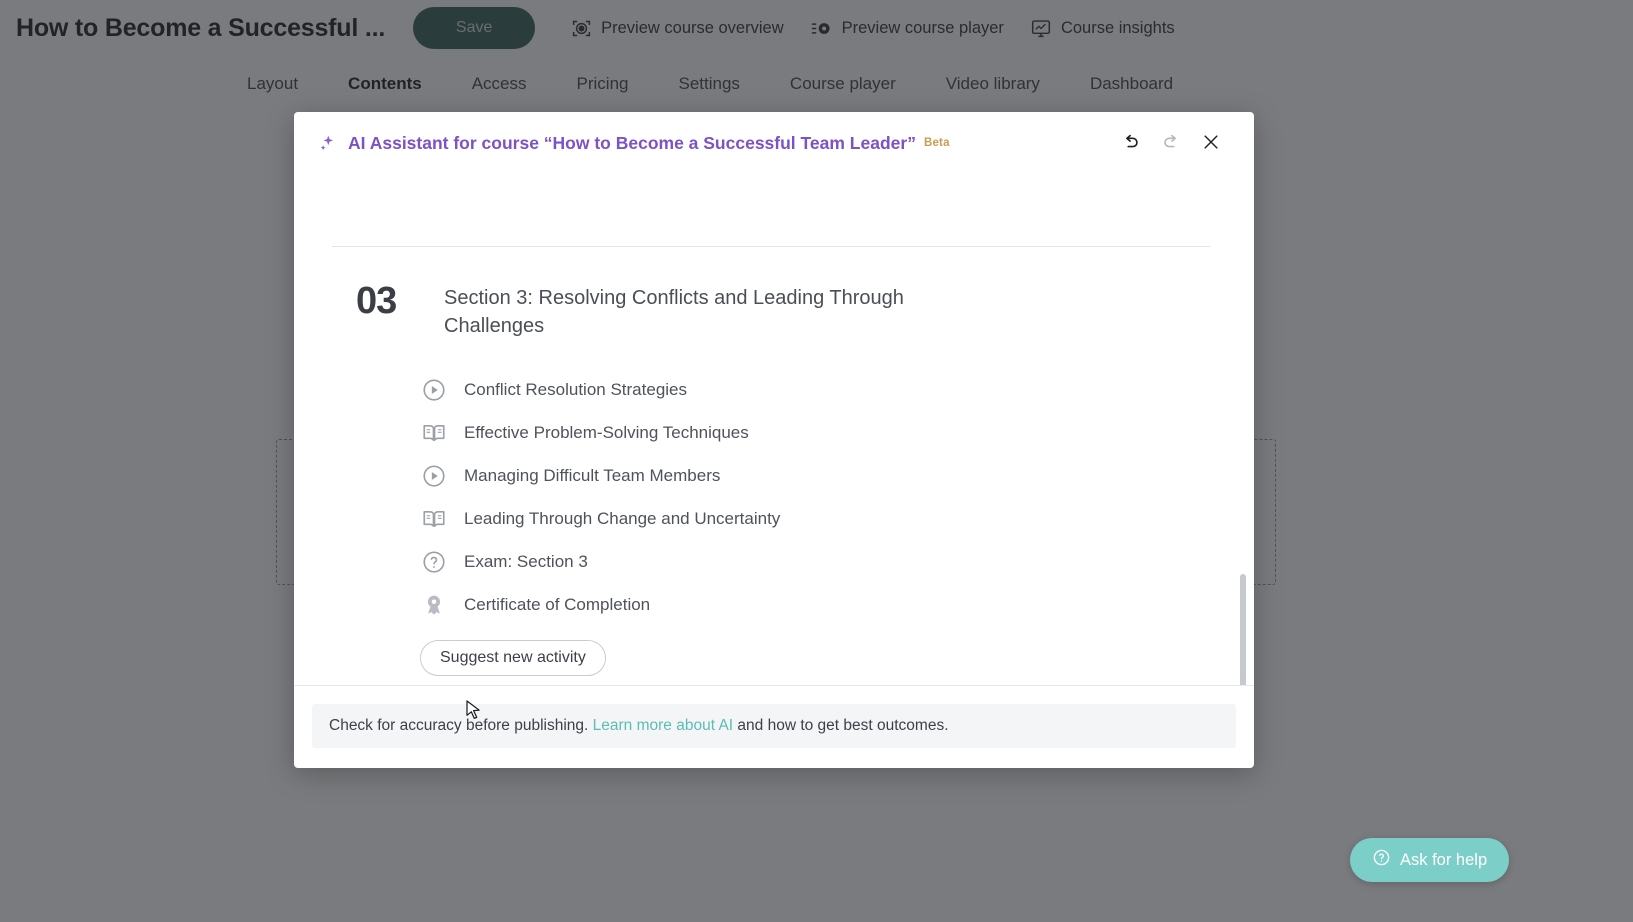 Image resolution: width=1633 pixels, height=922 pixels. I want to click on undo-icon, so click(1131, 143).